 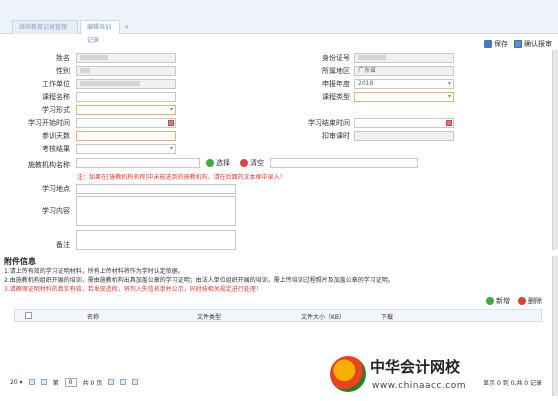 I want to click on remark-textarea, so click(x=156, y=240).